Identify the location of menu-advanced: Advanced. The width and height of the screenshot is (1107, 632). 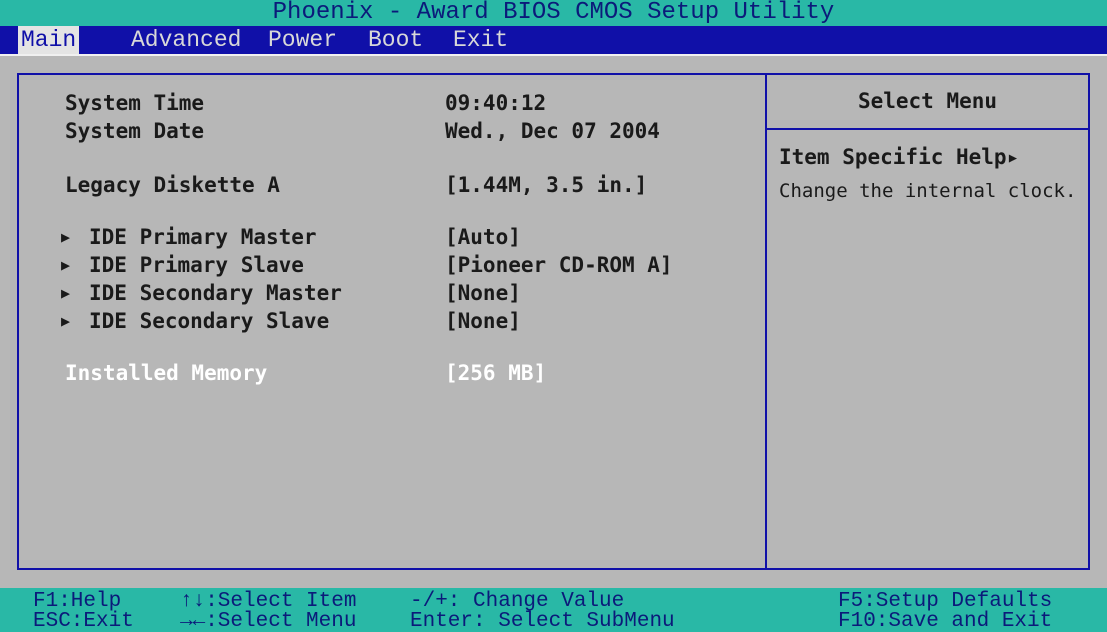
(186, 40).